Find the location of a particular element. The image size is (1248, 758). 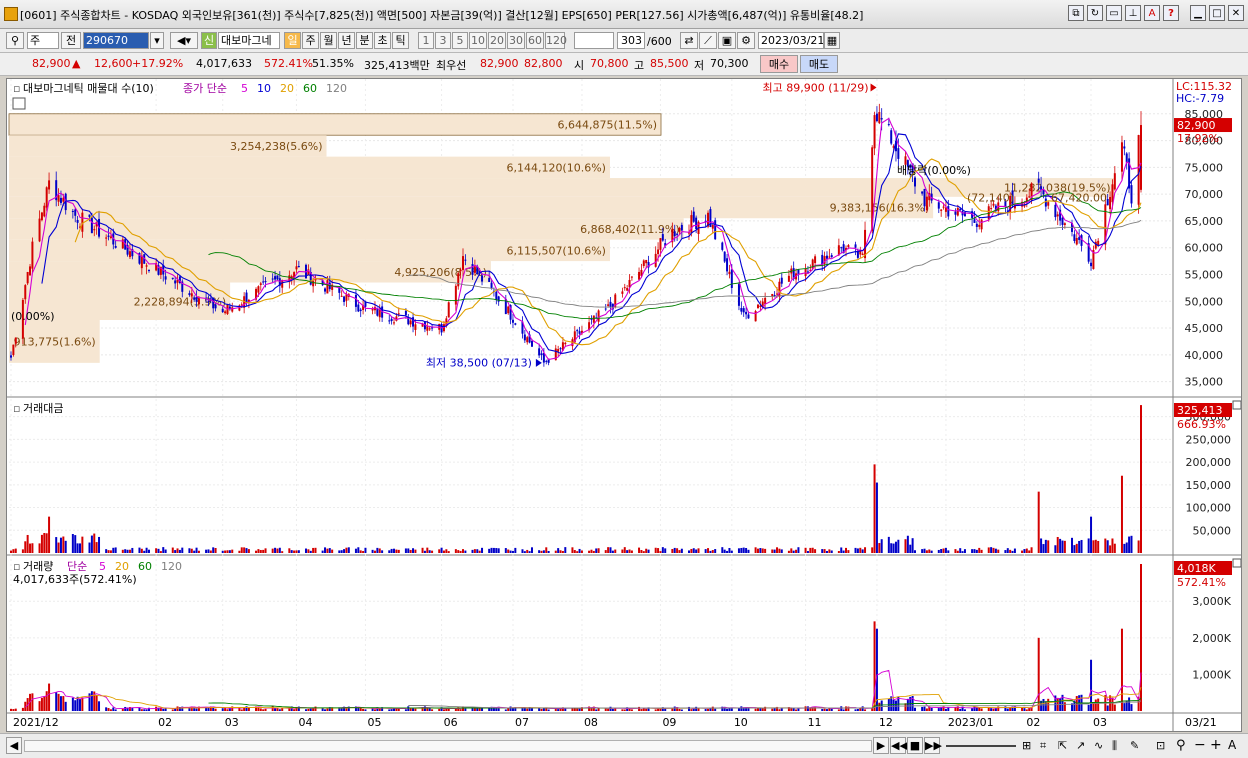

zoom-slider-icon is located at coordinates (981, 746).